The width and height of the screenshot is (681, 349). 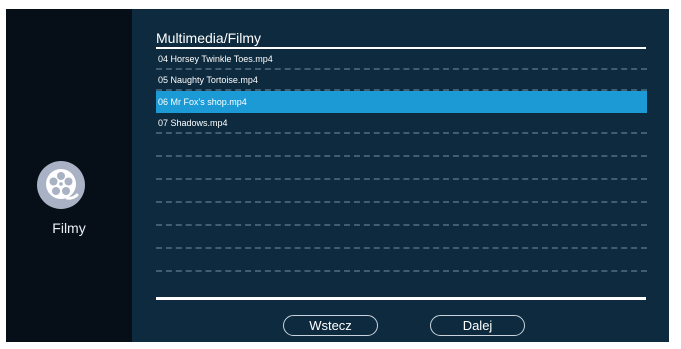 What do you see at coordinates (401, 80) in the screenshot?
I see `file-row: 05 Naughty Tortoise.mp4` at bounding box center [401, 80].